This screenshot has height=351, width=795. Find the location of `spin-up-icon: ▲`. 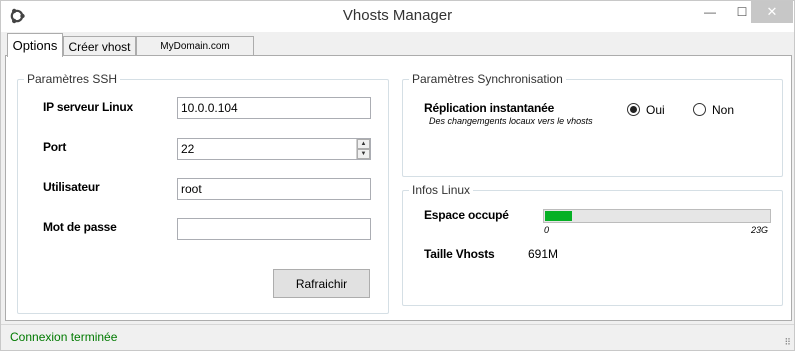

spin-up-icon: ▲ is located at coordinates (363, 144).